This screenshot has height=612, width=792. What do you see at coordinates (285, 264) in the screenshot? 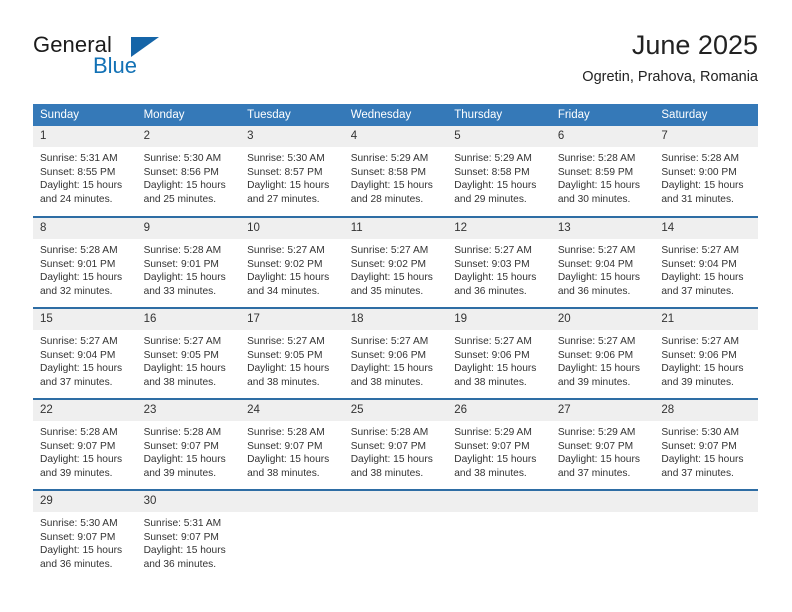
I see `sunset-text: Sunset: 9:02 PM` at bounding box center [285, 264].